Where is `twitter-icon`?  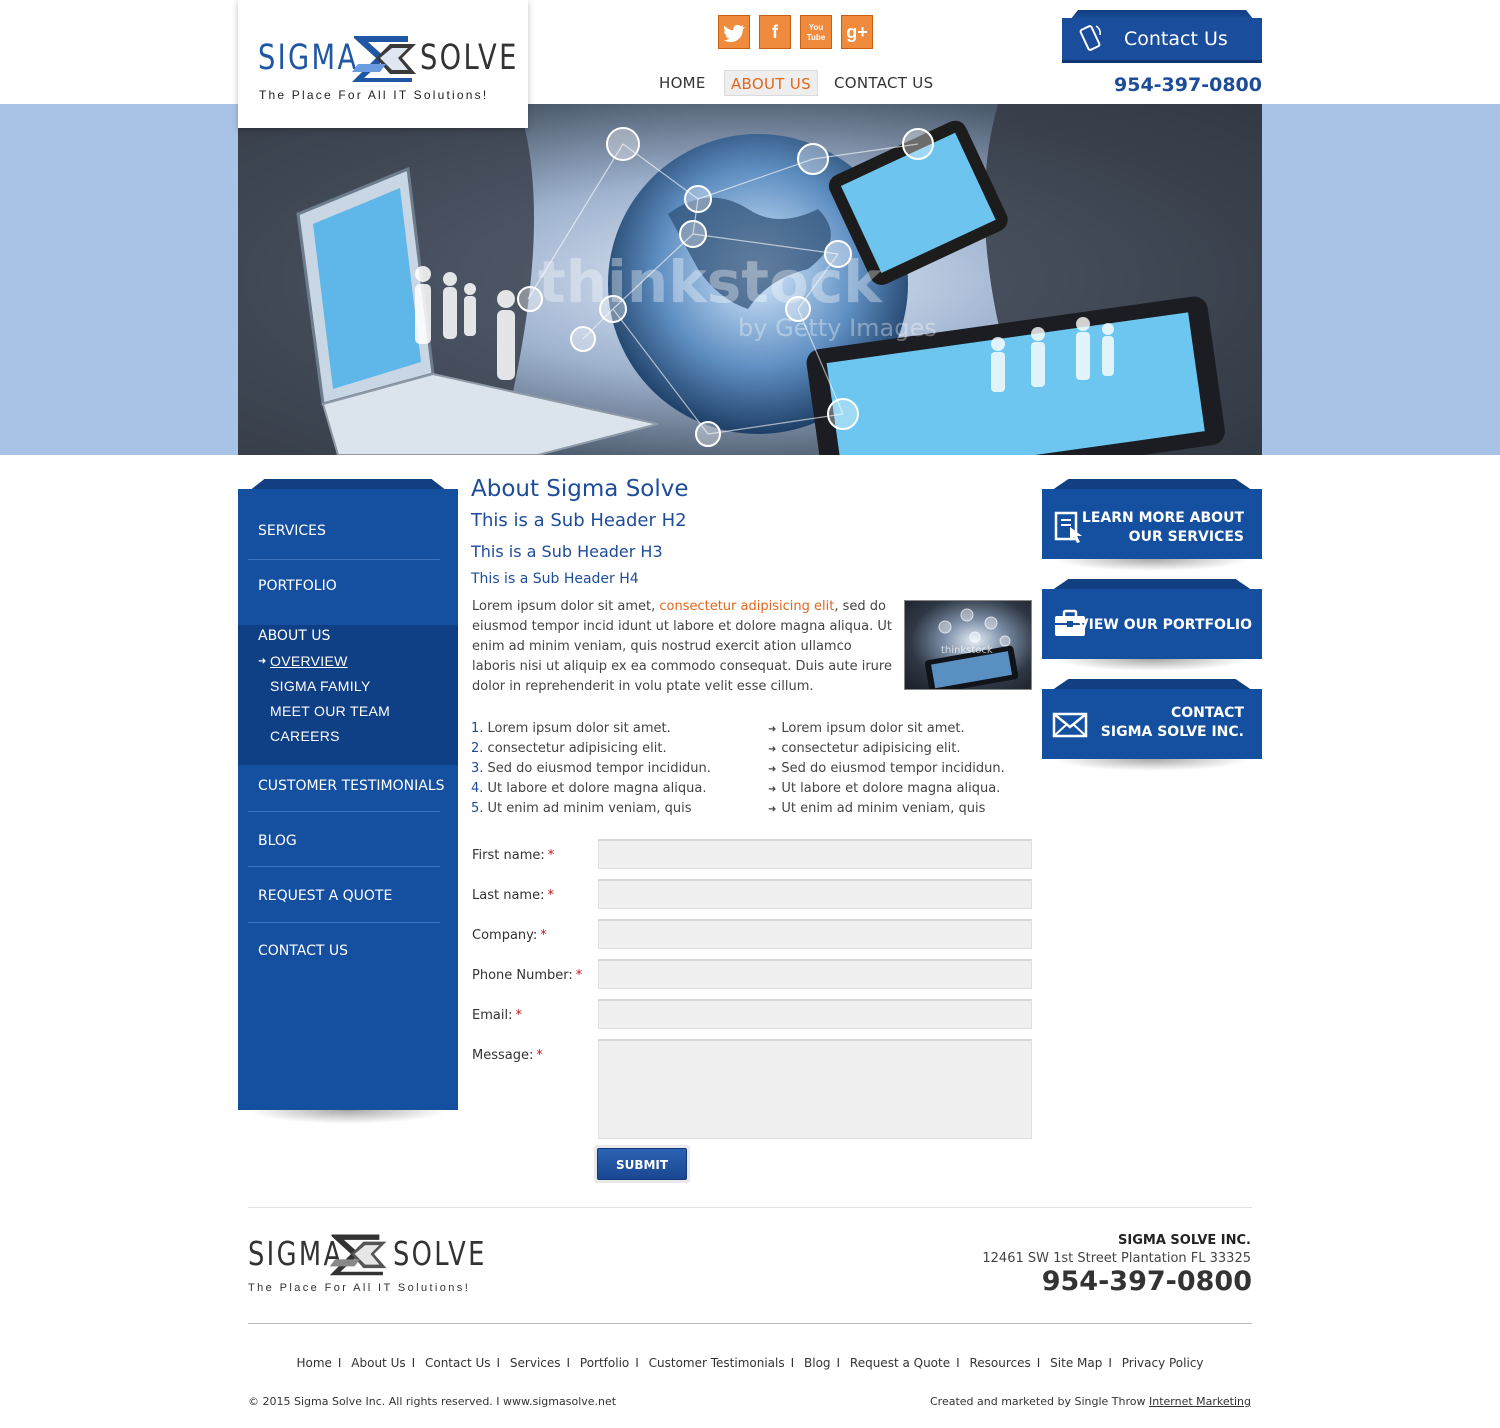
twitter-icon is located at coordinates (734, 32).